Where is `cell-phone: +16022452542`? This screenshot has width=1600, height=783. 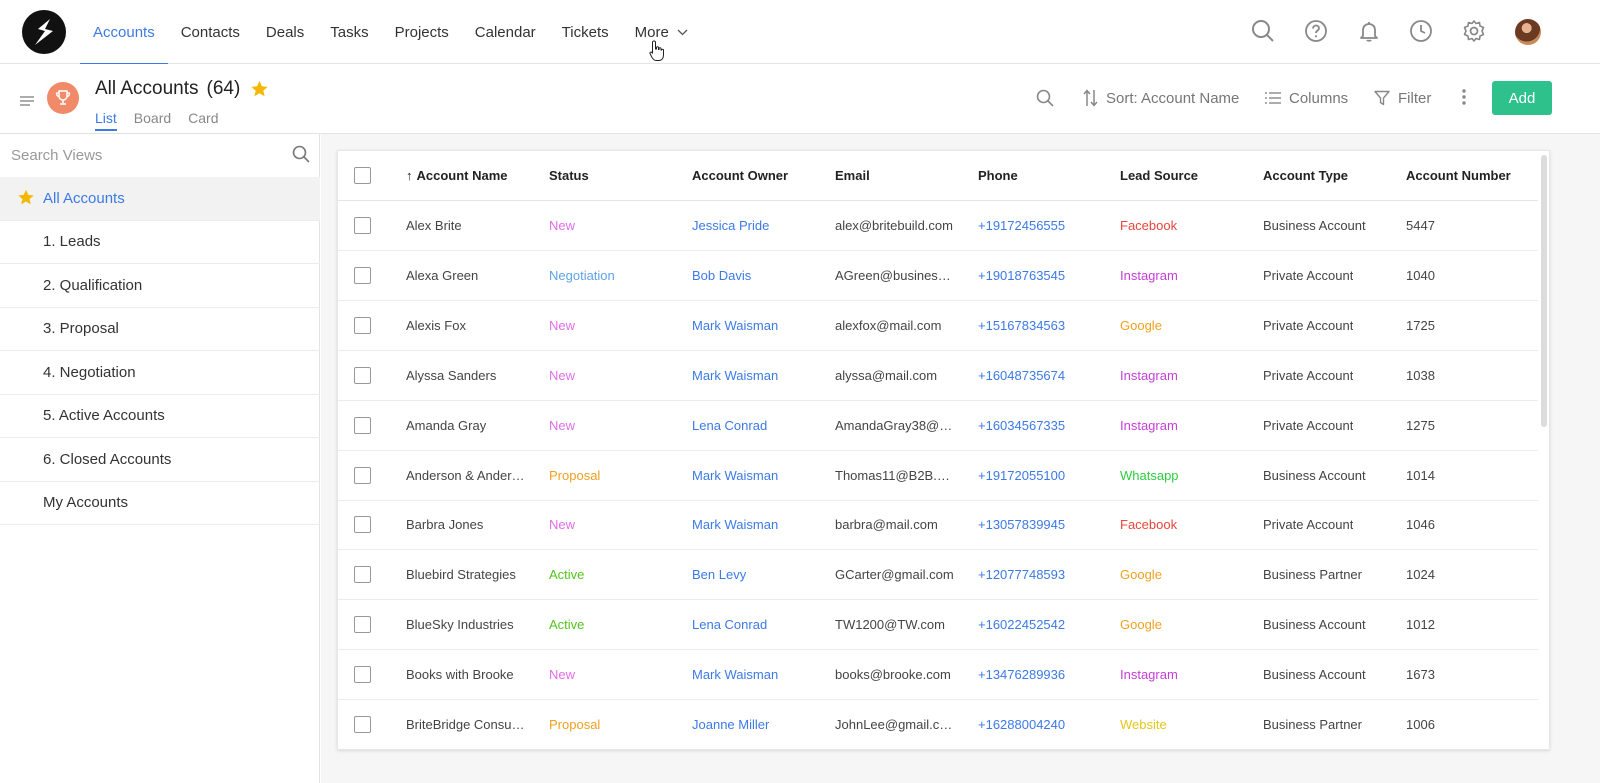 cell-phone: +16022452542 is located at coordinates (1021, 624).